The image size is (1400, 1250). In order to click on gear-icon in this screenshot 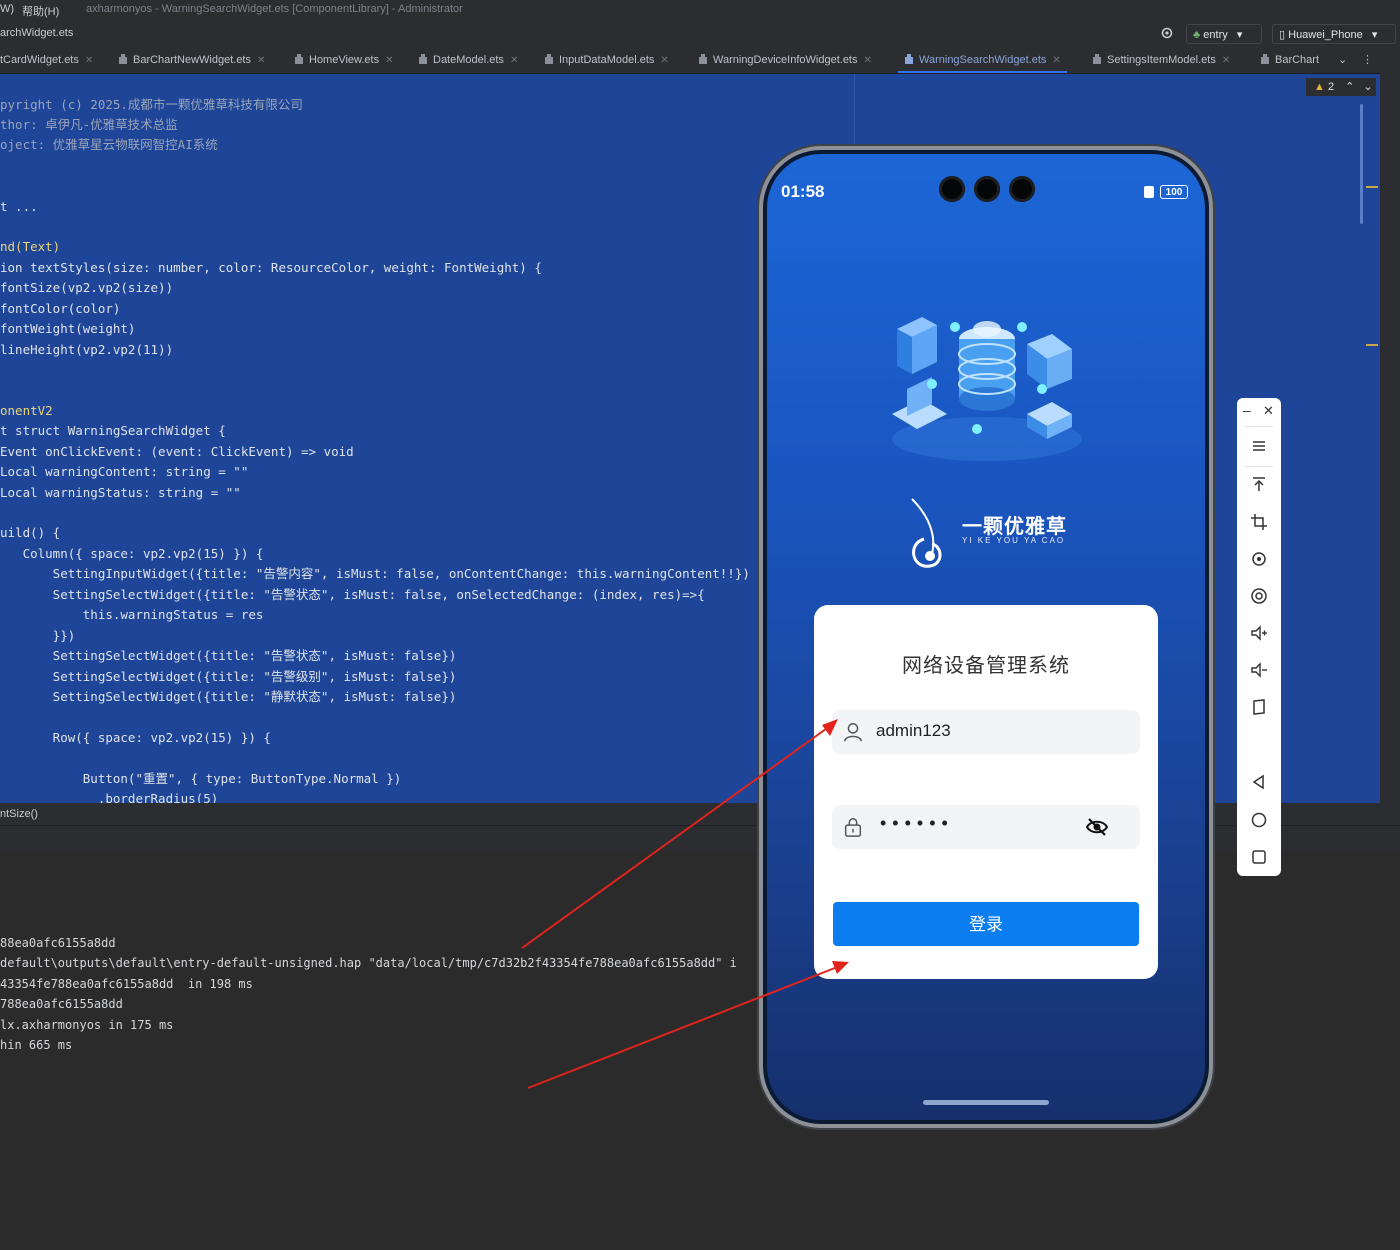, I will do `click(1167, 33)`.